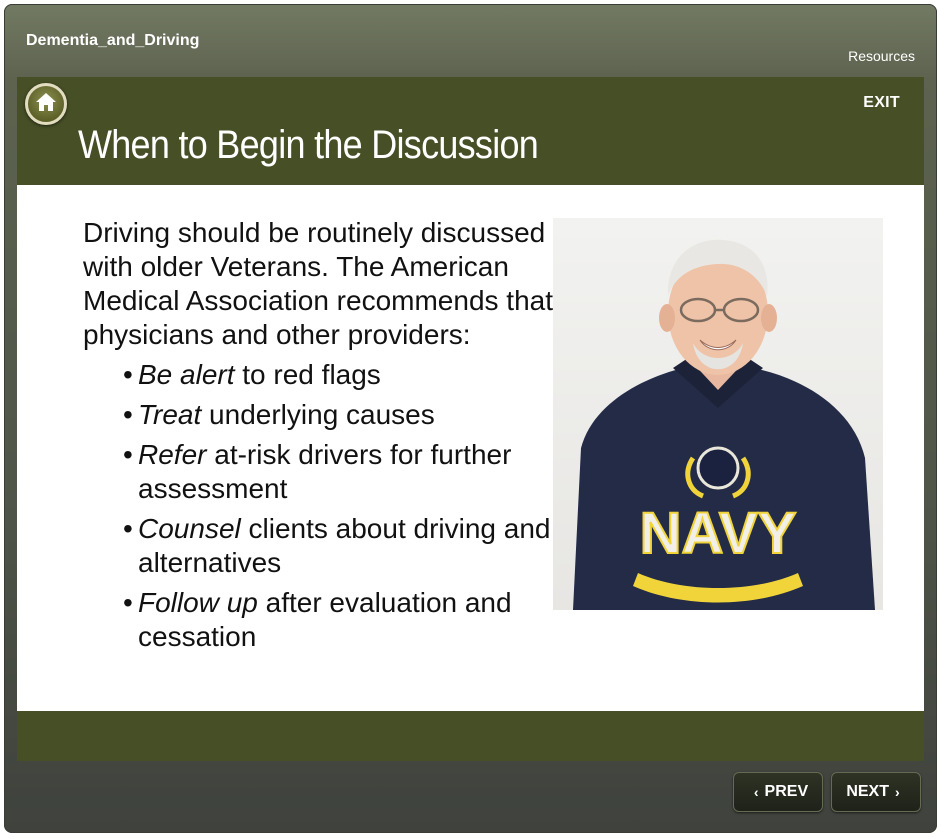 This screenshot has width=941, height=839. What do you see at coordinates (897, 792) in the screenshot?
I see `chevron-right-icon: ›` at bounding box center [897, 792].